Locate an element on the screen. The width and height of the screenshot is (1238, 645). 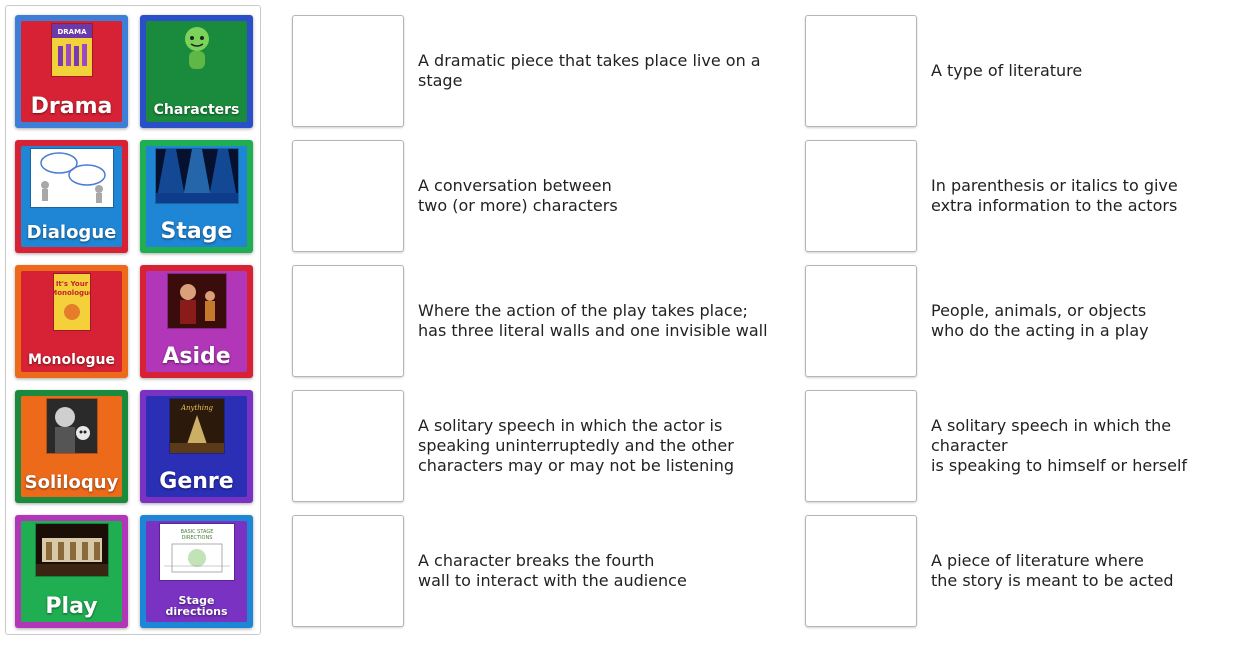
tile-characters: Characters is located at coordinates (196, 71).